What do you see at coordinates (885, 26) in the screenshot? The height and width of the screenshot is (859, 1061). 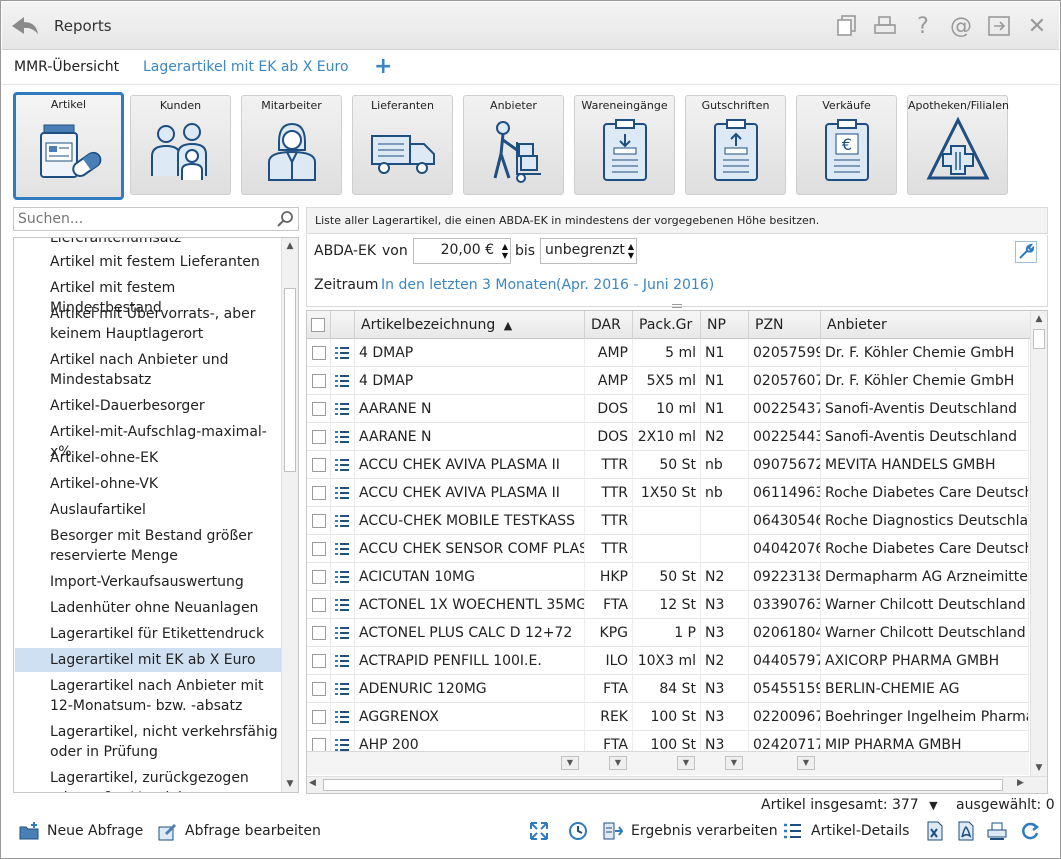 I see `print-icon` at bounding box center [885, 26].